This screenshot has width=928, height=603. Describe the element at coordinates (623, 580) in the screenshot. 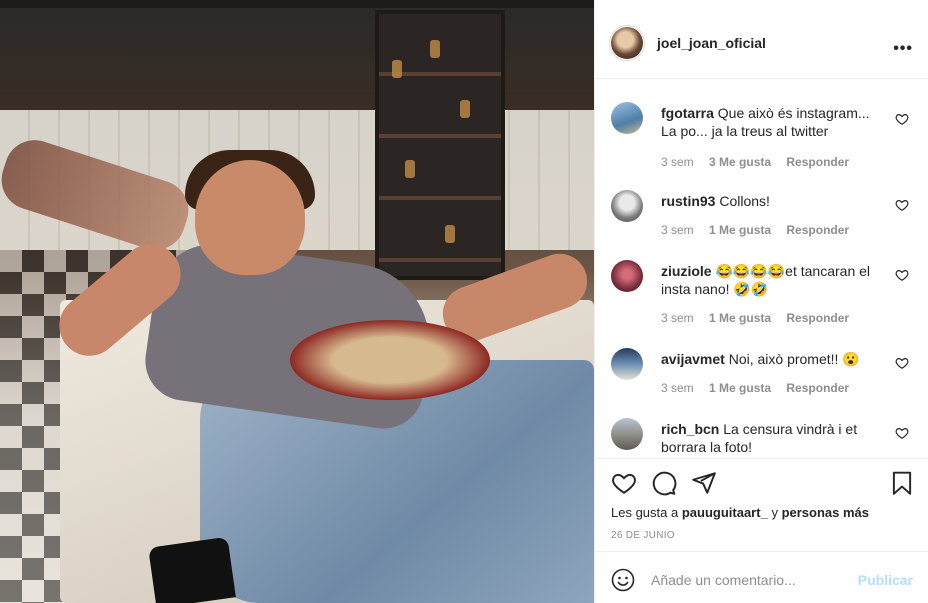

I see `smiley-icon` at that location.